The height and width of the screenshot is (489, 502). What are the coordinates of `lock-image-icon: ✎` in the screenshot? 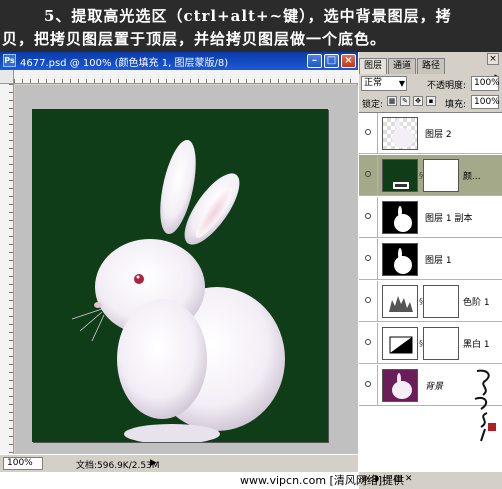 It's located at (405, 101).